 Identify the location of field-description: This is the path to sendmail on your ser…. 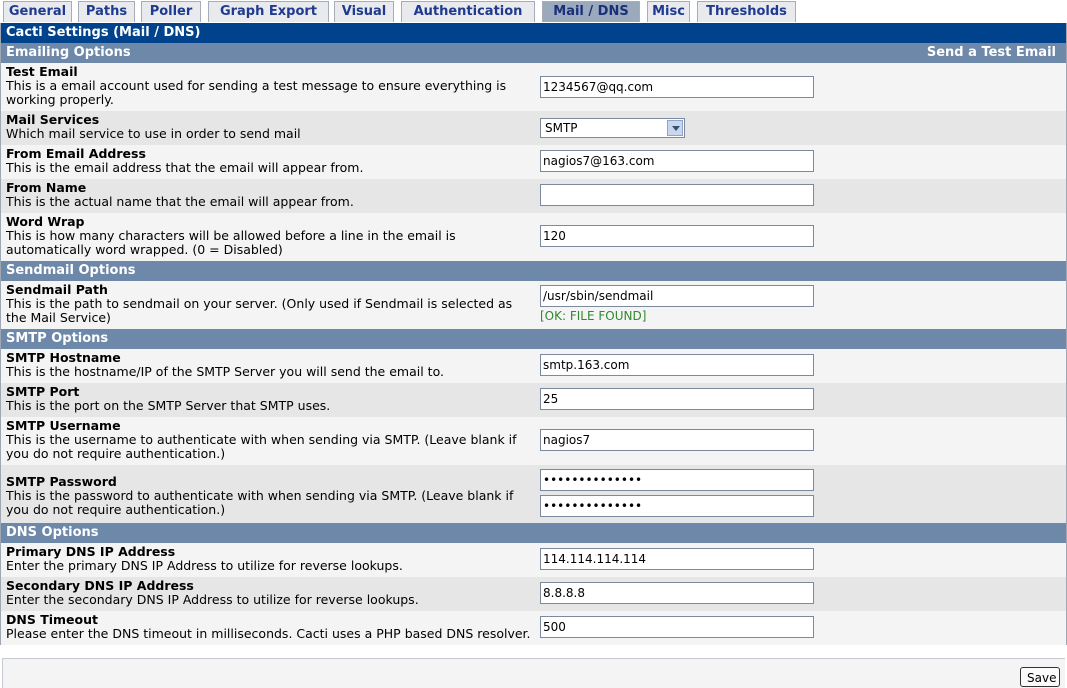
(259, 310).